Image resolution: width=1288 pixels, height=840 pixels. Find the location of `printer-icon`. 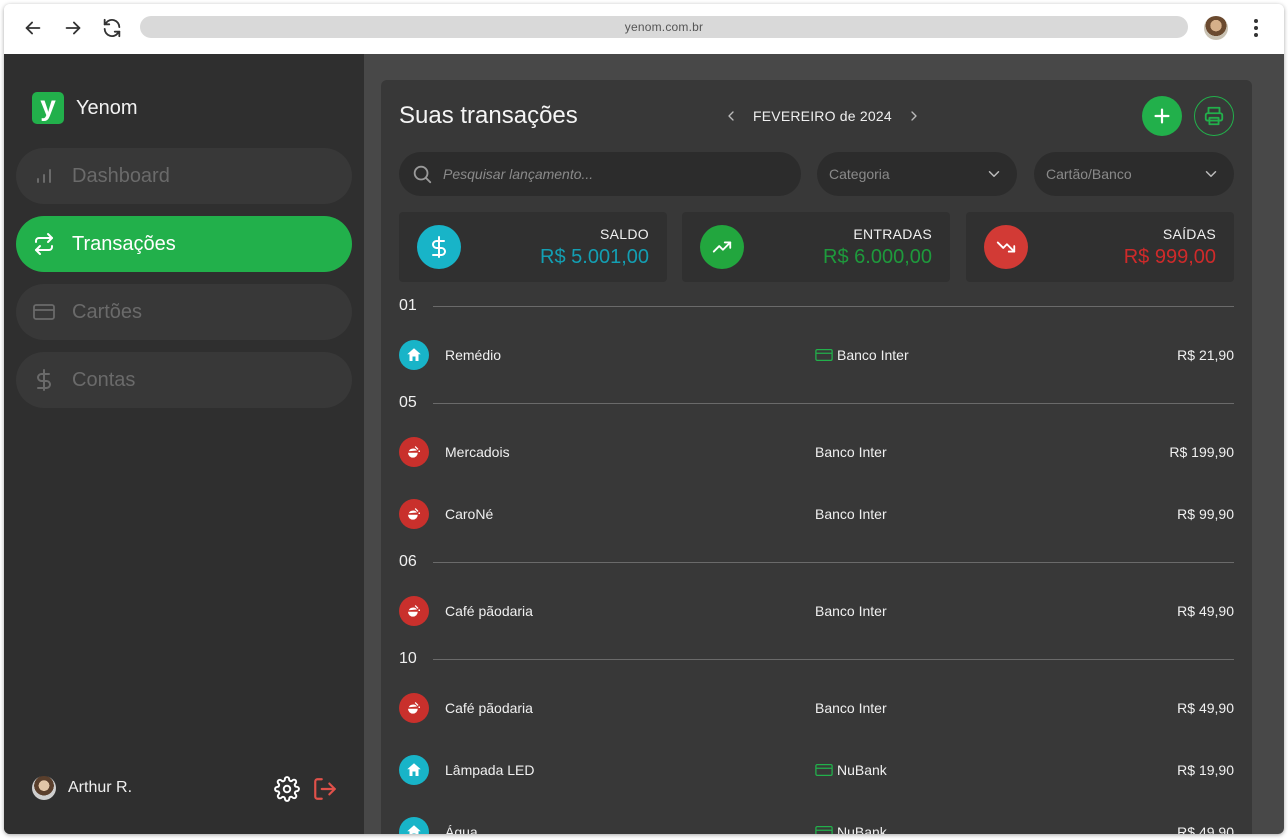

printer-icon is located at coordinates (1214, 116).